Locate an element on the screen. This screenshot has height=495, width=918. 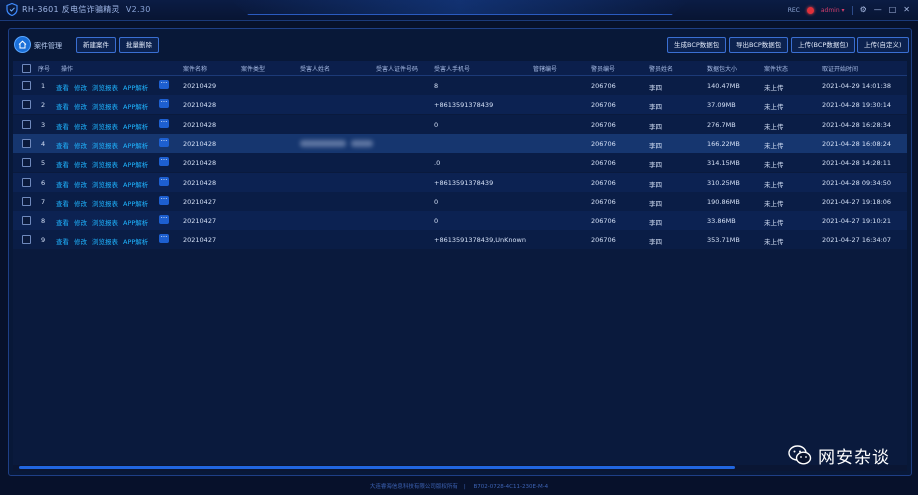
cell-size: 310.25MB is located at coordinates (723, 182).